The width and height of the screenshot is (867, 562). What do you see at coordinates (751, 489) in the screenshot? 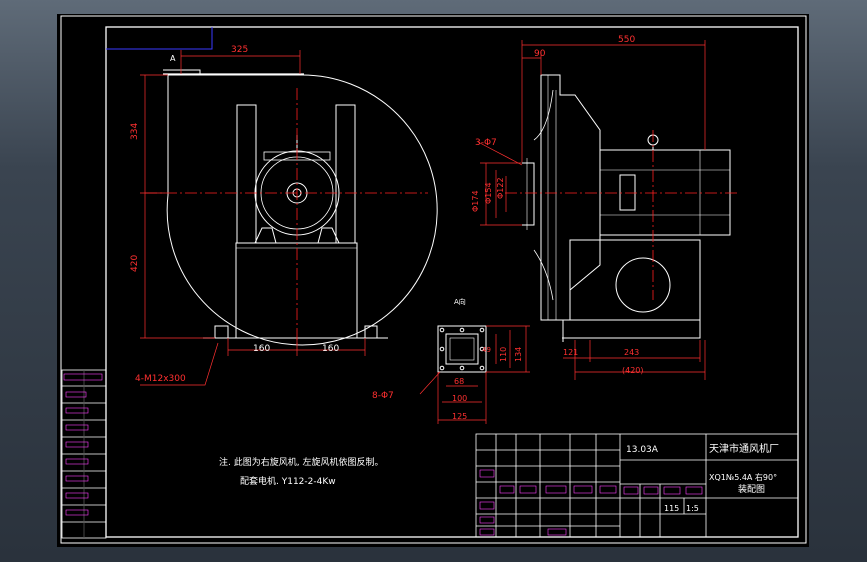
I see `title-drawing-type: 装配图` at bounding box center [751, 489].